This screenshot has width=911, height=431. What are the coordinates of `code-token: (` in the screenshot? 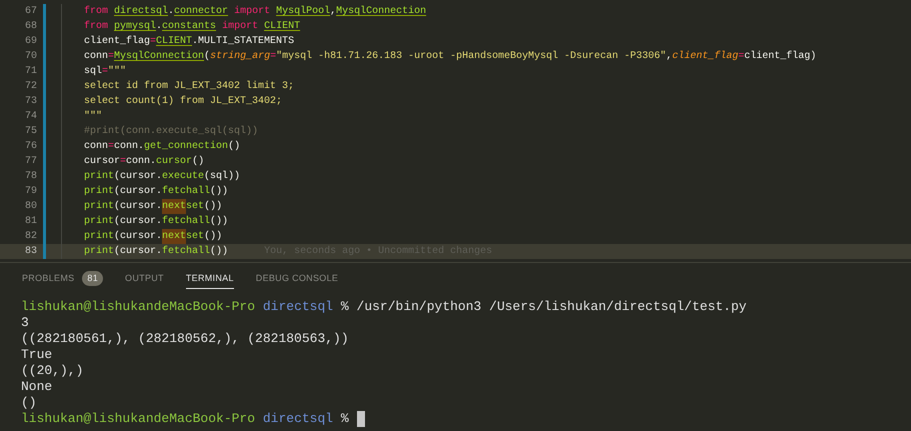 It's located at (207, 57).